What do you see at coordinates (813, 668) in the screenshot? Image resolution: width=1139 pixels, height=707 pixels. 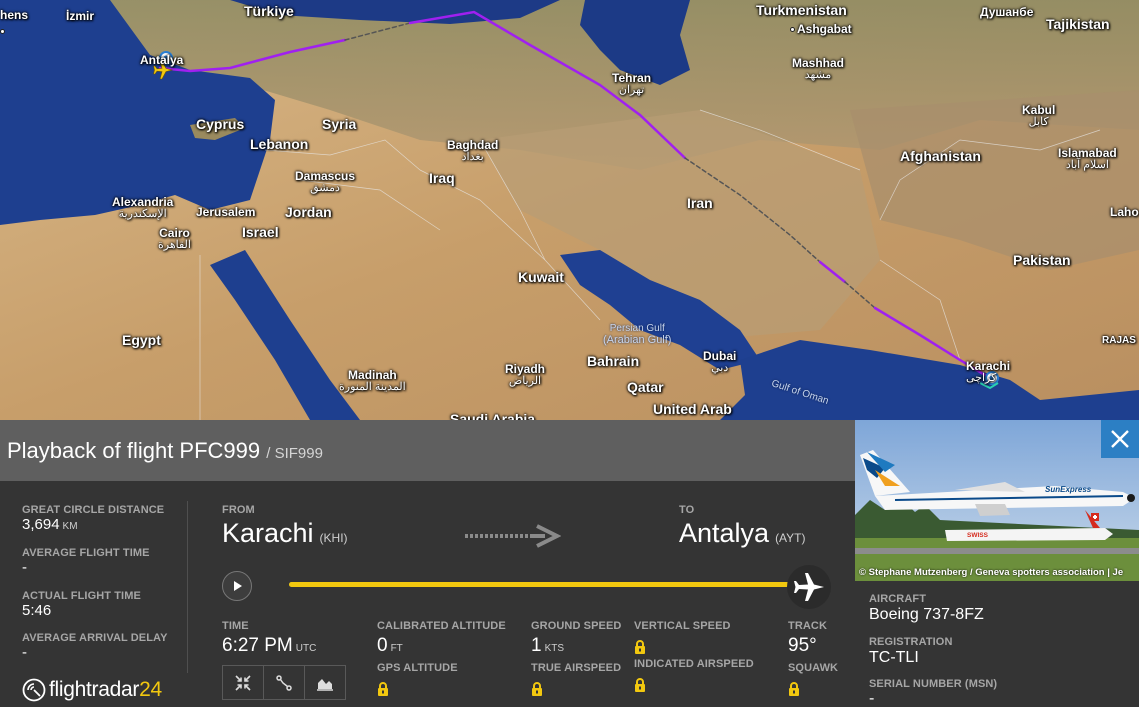 I see `squawk-label: SQUAWK` at bounding box center [813, 668].